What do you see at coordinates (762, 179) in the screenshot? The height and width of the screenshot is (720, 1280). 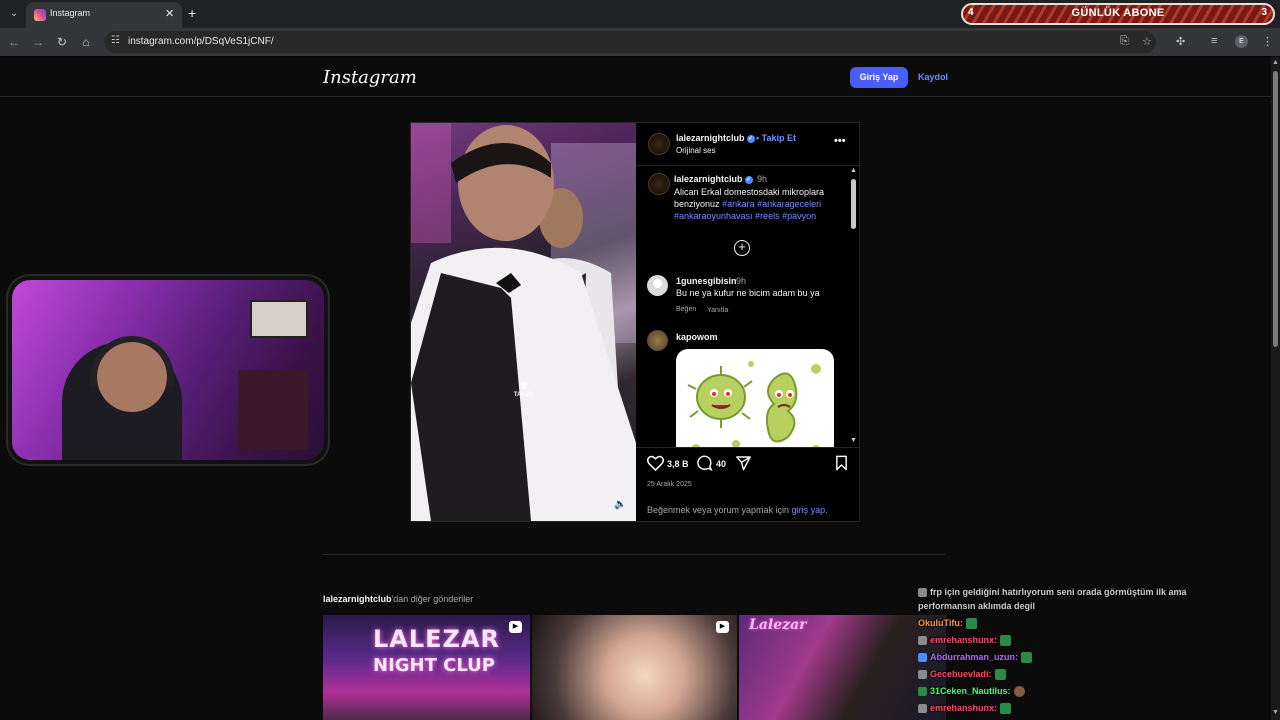 I see `caption-time: 9h` at bounding box center [762, 179].